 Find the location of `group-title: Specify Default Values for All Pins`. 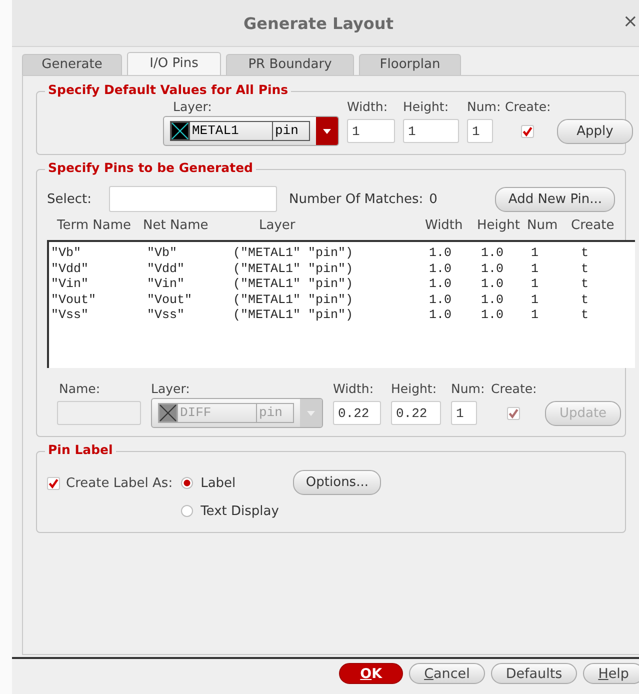

group-title: Specify Default Values for All Pins is located at coordinates (168, 89).